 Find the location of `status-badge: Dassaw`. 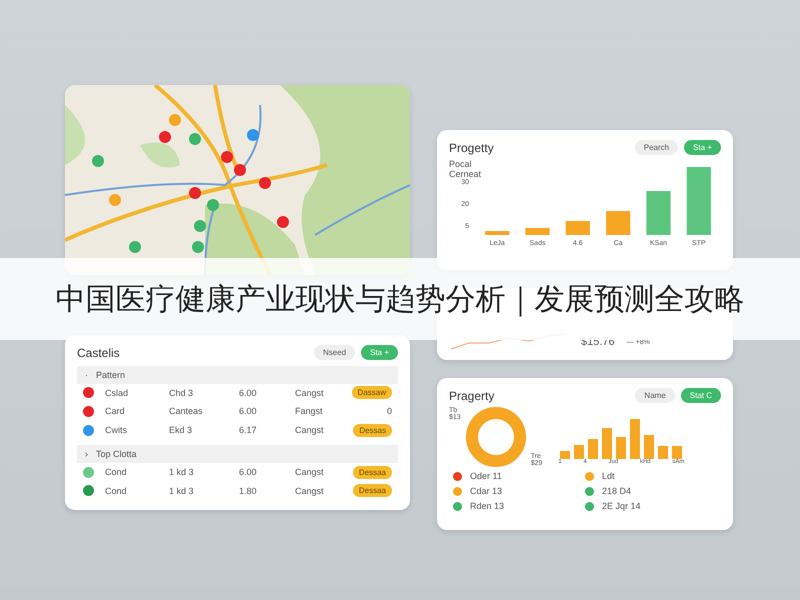

status-badge: Dassaw is located at coordinates (372, 393).